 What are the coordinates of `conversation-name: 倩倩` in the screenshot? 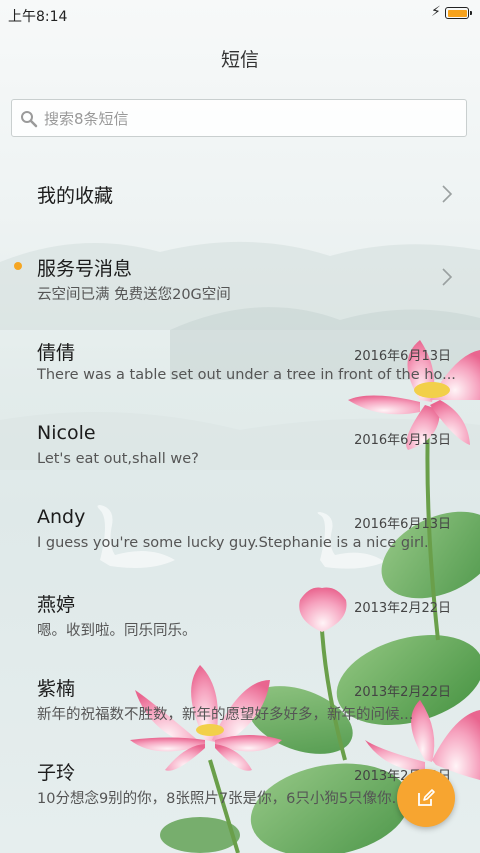 It's located at (56, 353).